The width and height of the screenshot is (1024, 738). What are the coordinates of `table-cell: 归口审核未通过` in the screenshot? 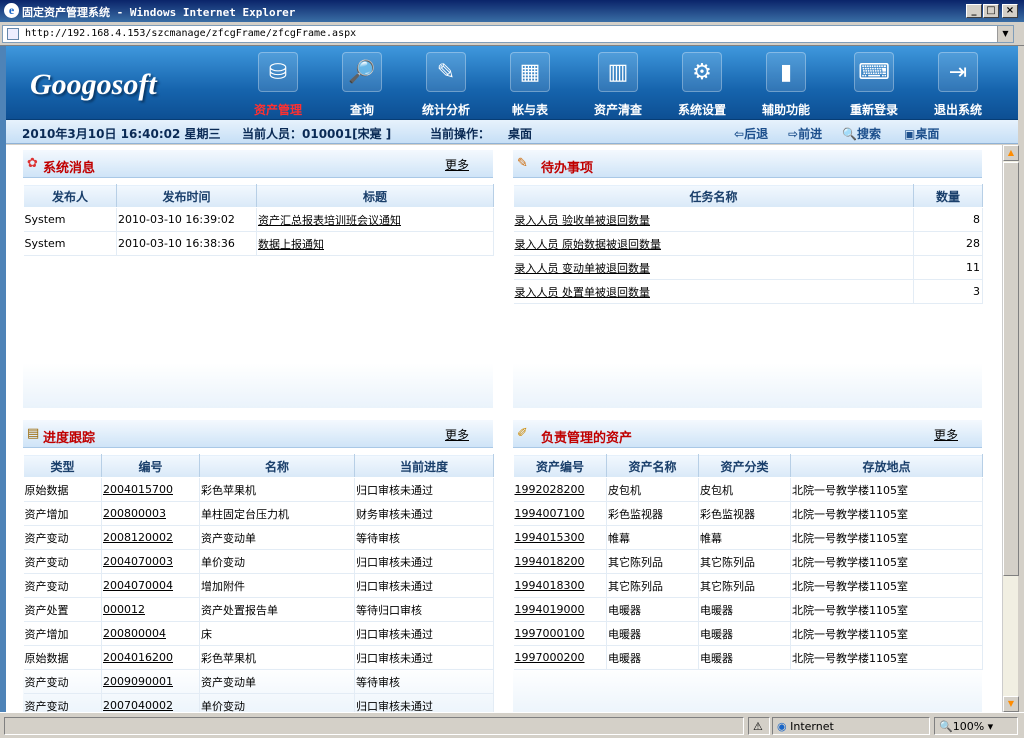 It's located at (424, 657).